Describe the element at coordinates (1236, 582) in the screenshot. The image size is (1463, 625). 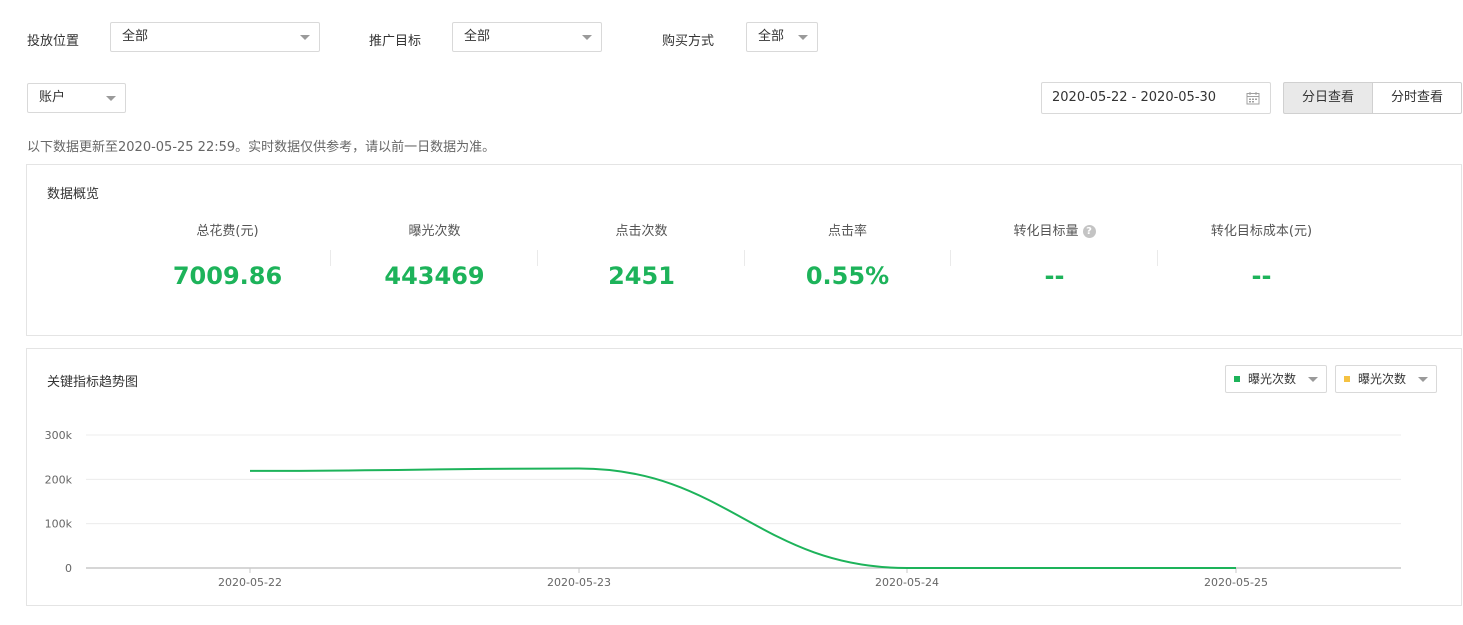
I see `x-tick-label: 2020-05-25` at that location.